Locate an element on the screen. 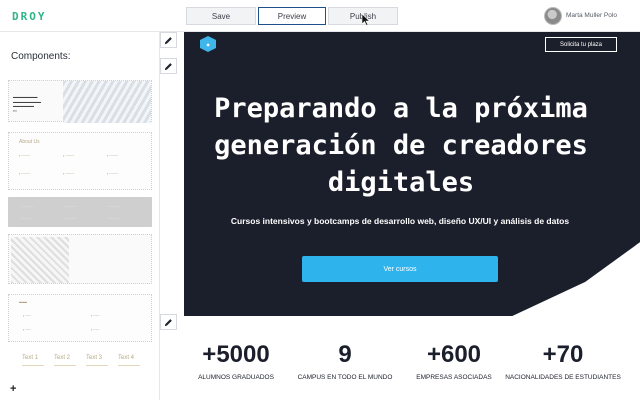  stat-number: +600 is located at coordinates (454, 354).